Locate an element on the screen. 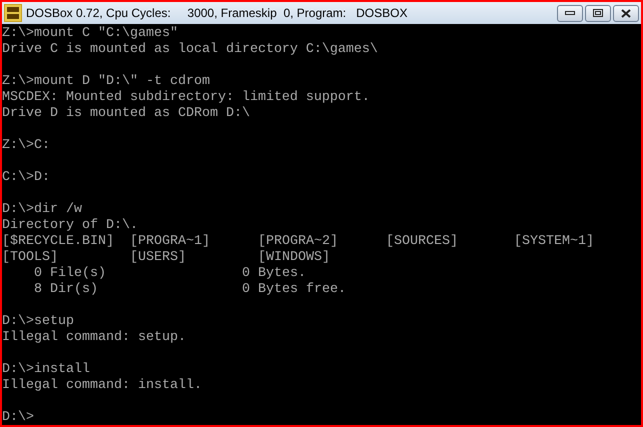 Image resolution: width=643 pixels, height=427 pixels. console-line: D:\>setup is located at coordinates (38, 322).